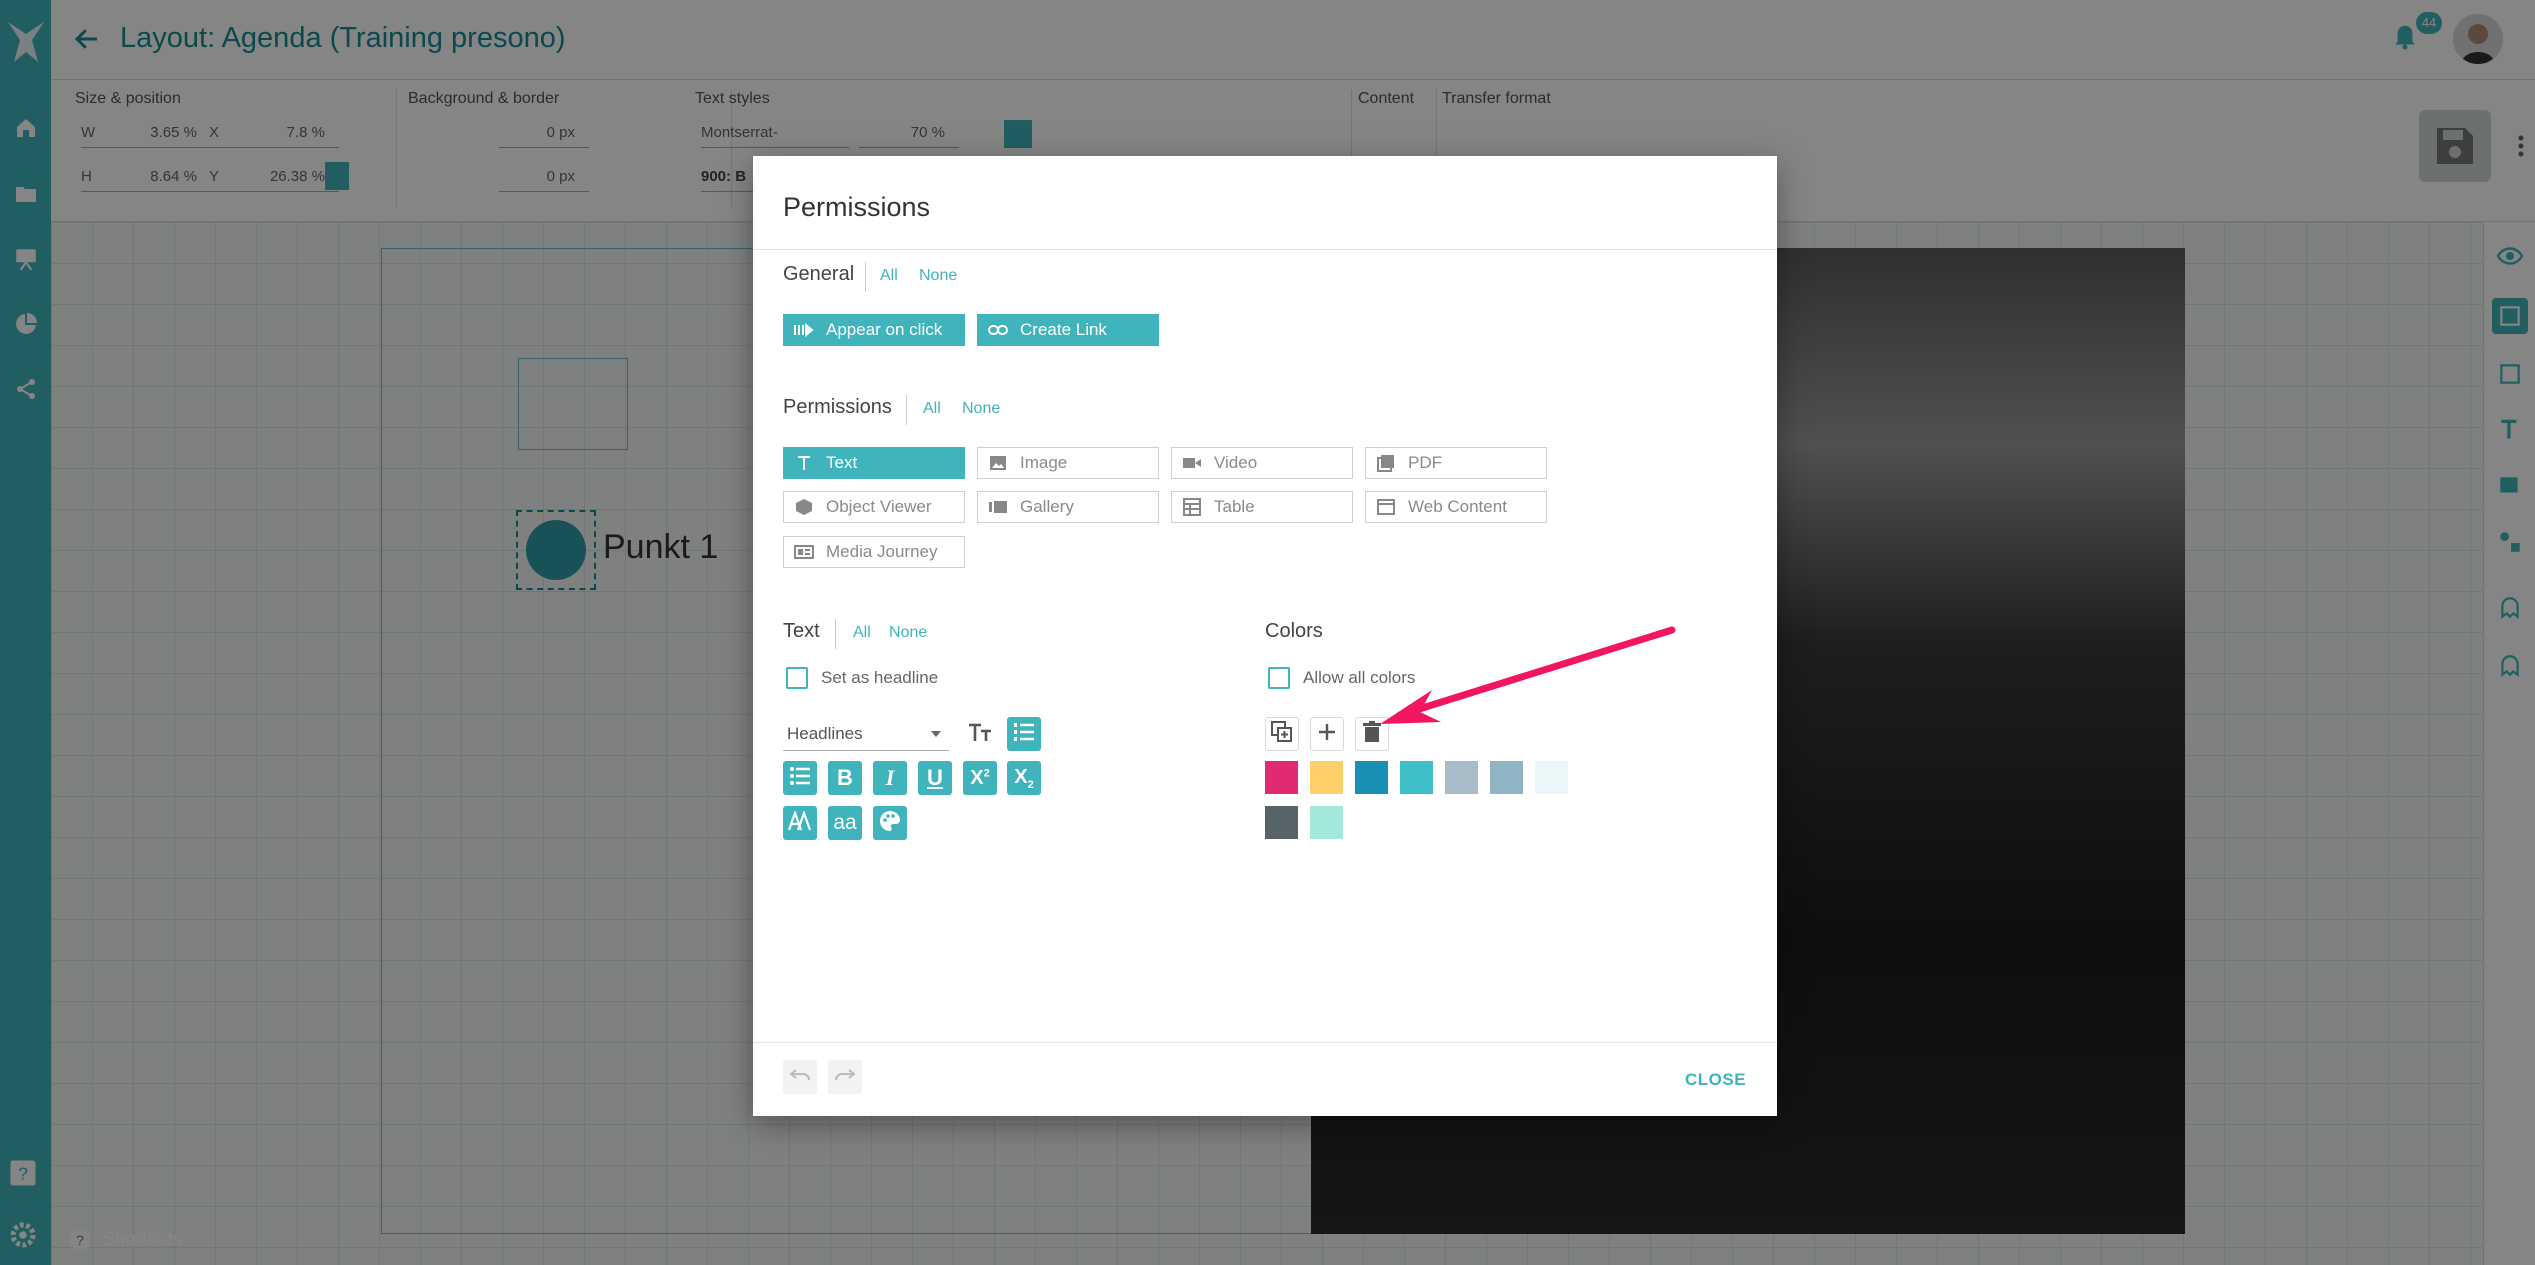 This screenshot has width=2535, height=1265. Describe the element at coordinates (1386, 507) in the screenshot. I see `web-icon` at that location.